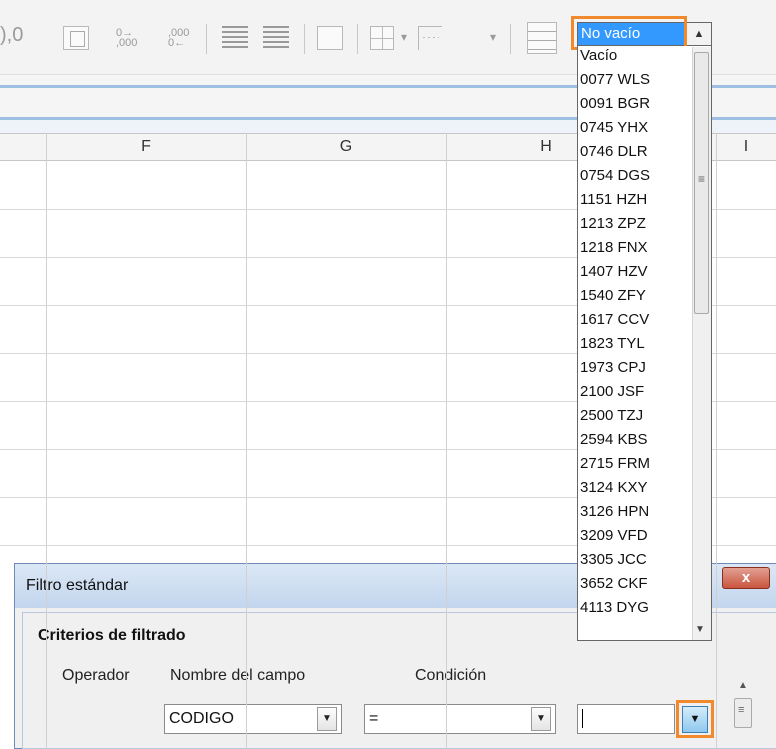 The image size is (776, 749). Describe the element at coordinates (404, 37) in the screenshot. I see `borders-dropdown-icon: ▾` at that location.